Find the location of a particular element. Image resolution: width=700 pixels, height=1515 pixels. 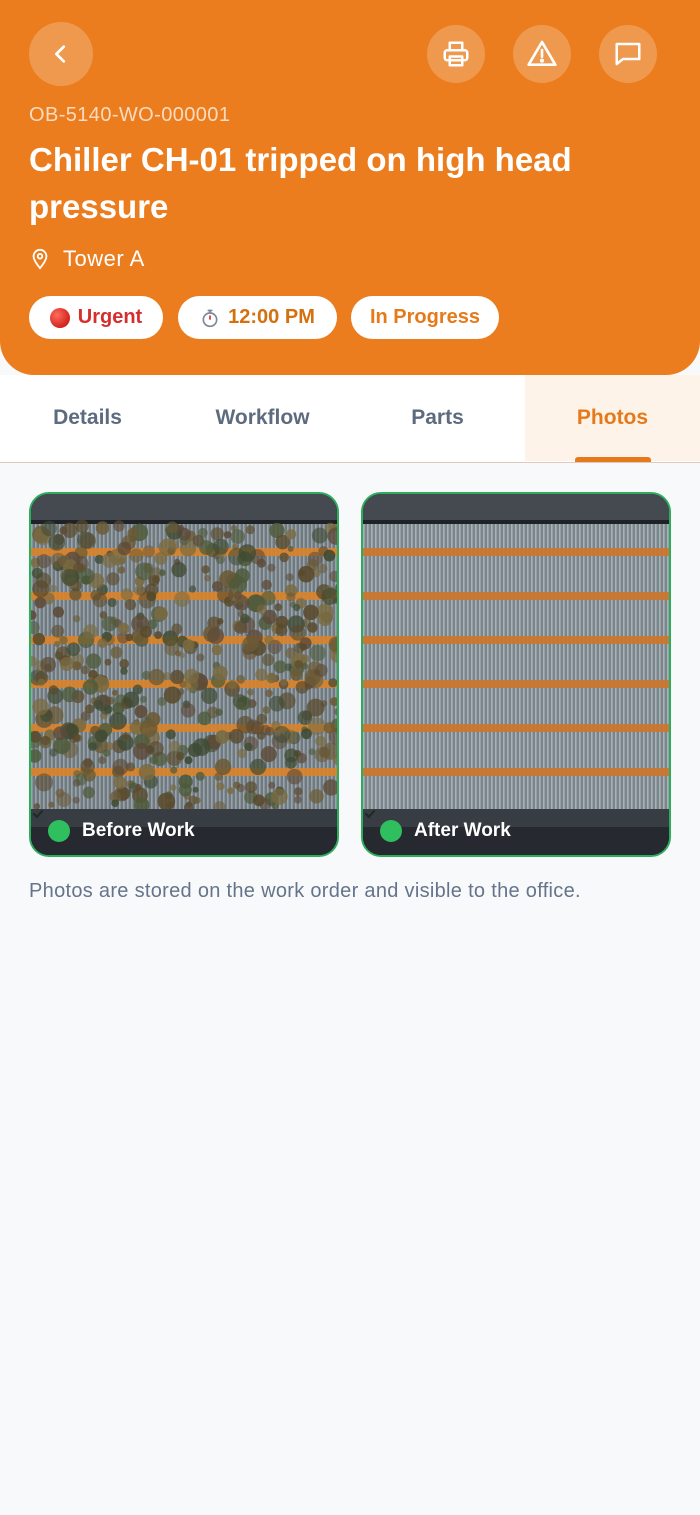

tab-parts: Parts is located at coordinates (437, 418).